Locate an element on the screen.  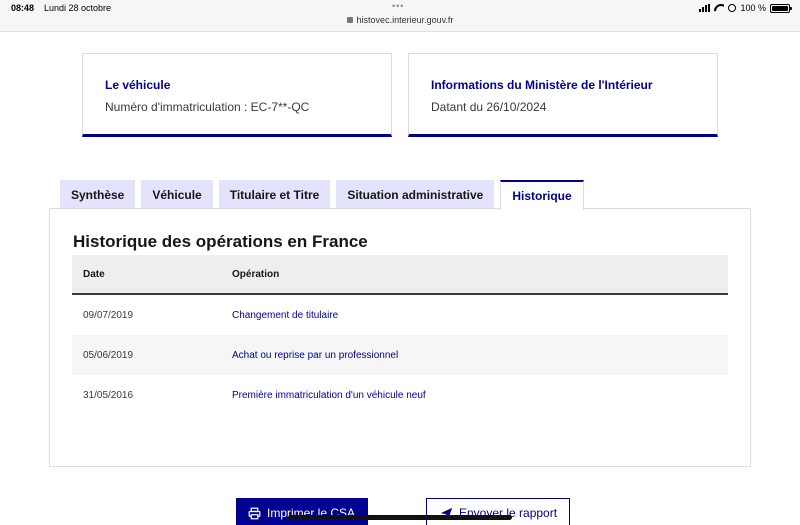
tab-titulaire: Titulaire et Titre is located at coordinates (274, 194).